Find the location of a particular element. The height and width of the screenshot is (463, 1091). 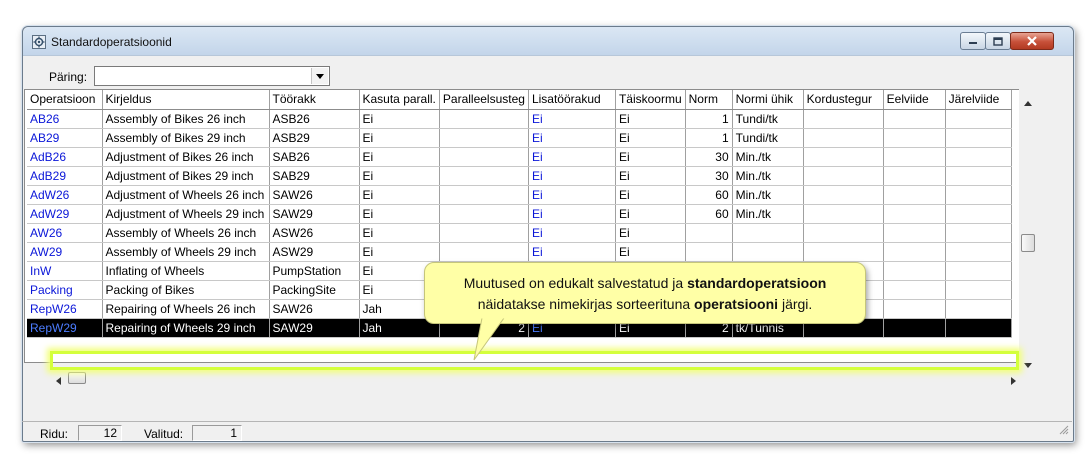

table-cell: Adjustment of Wheels 26 inch is located at coordinates (186, 195).